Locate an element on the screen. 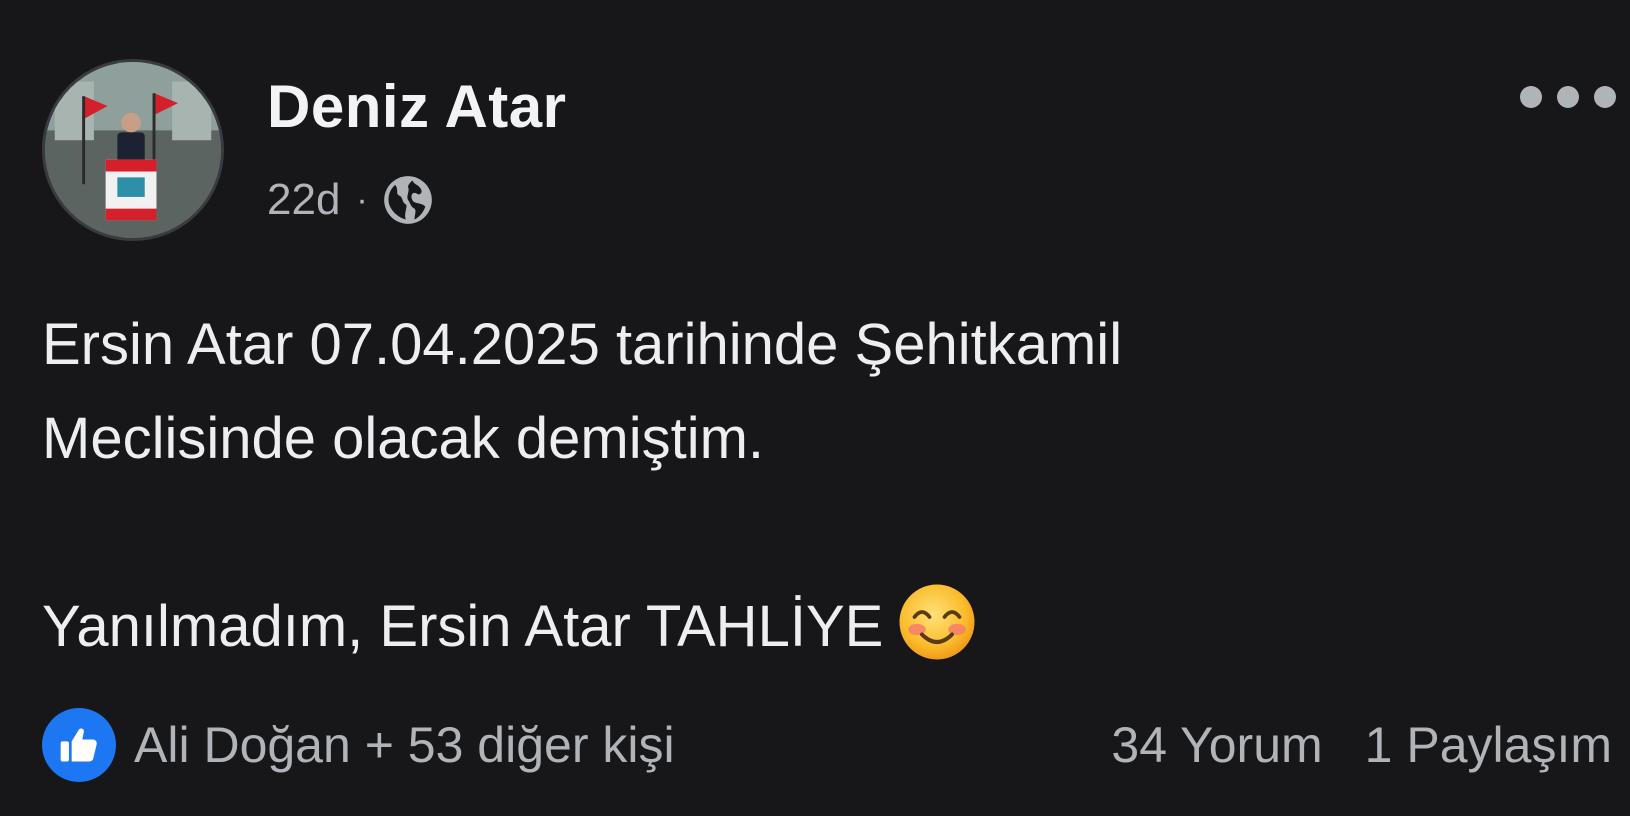 The width and height of the screenshot is (1630, 816). reactions-summary: Ali Doğan + 53 diğer kişi is located at coordinates (358, 745).